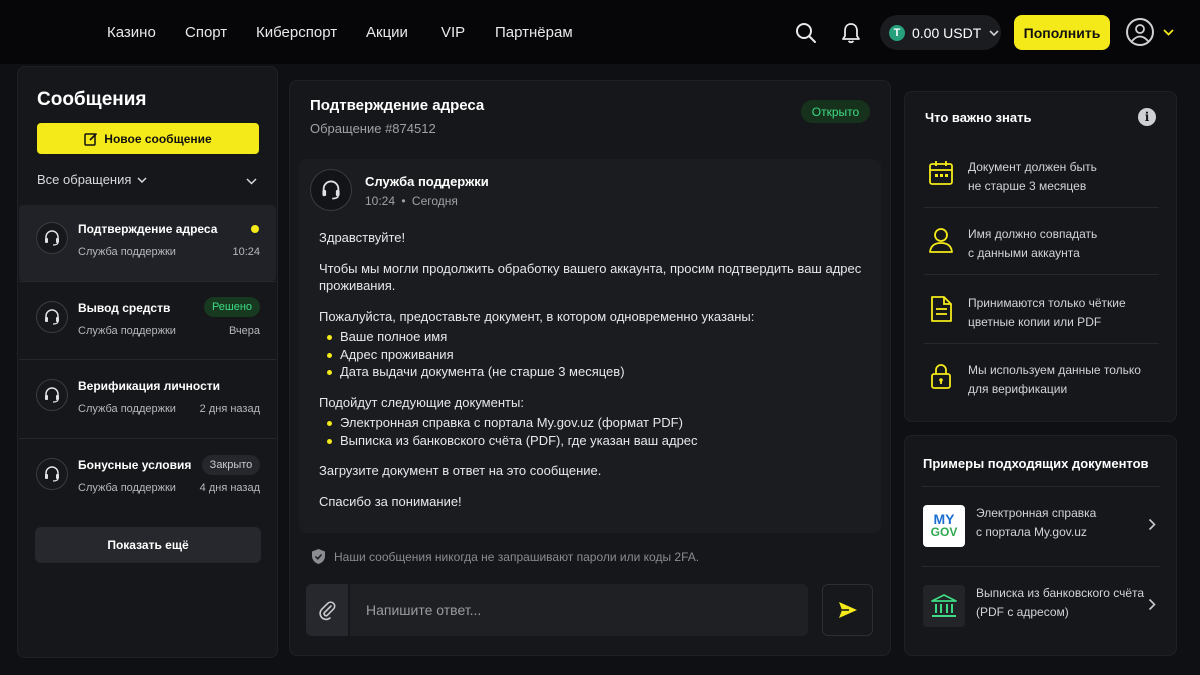 Image resolution: width=1200 pixels, height=675 pixels. Describe the element at coordinates (944, 606) in the screenshot. I see `bank-icon` at that location.